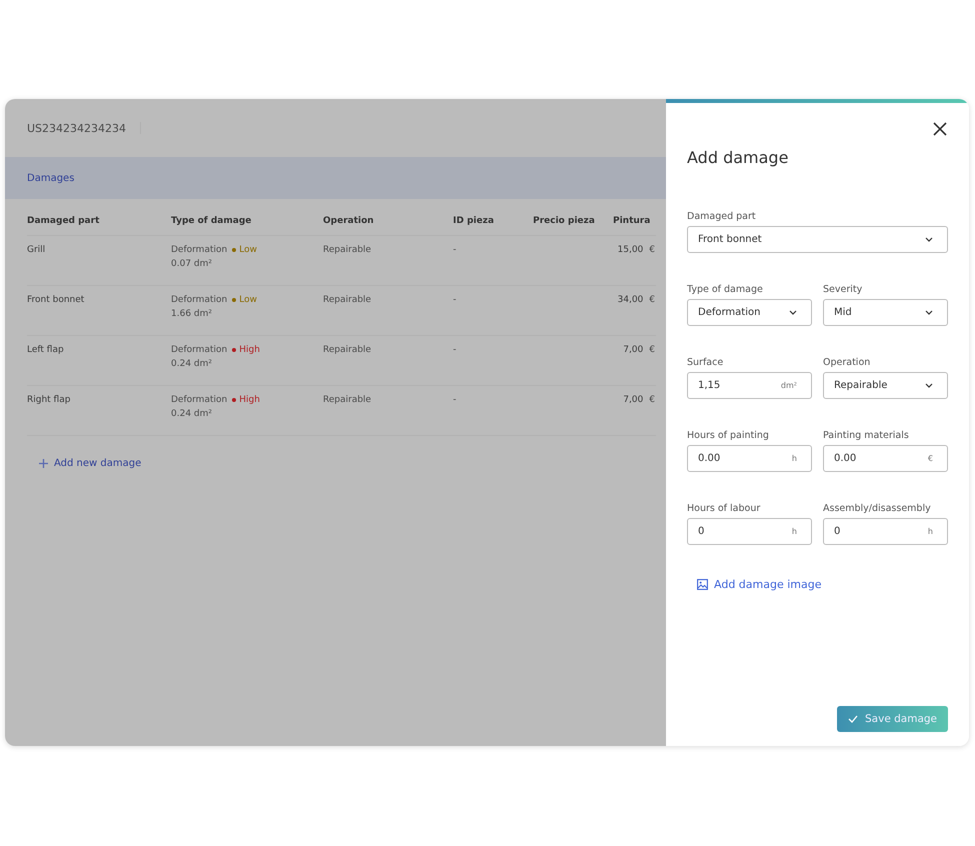 Image resolution: width=975 pixels, height=846 pixels. What do you see at coordinates (211, 221) in the screenshot?
I see `column-header: Type of damage` at bounding box center [211, 221].